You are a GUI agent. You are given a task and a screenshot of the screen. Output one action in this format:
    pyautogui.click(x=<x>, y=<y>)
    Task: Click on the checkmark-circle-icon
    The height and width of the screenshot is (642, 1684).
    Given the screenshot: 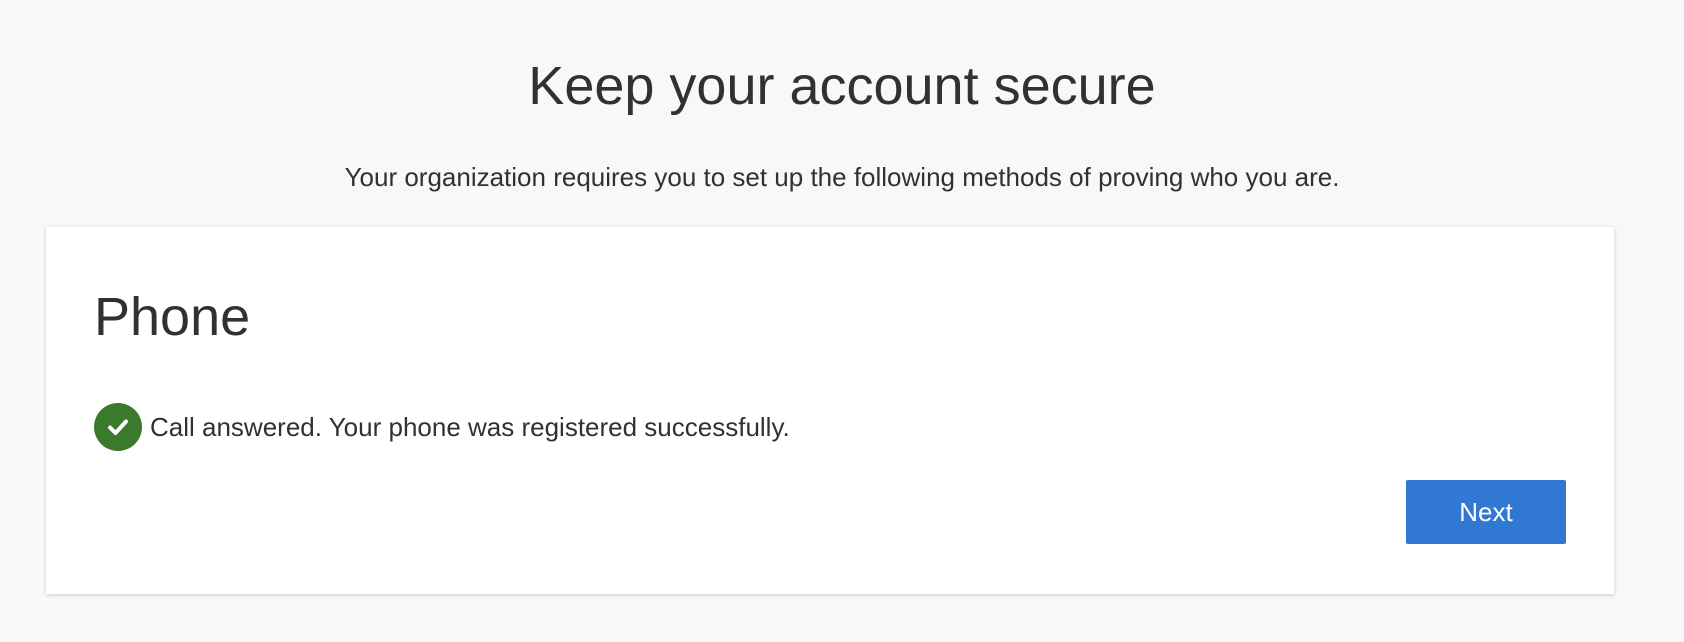 What is the action you would take?
    pyautogui.click(x=118, y=427)
    